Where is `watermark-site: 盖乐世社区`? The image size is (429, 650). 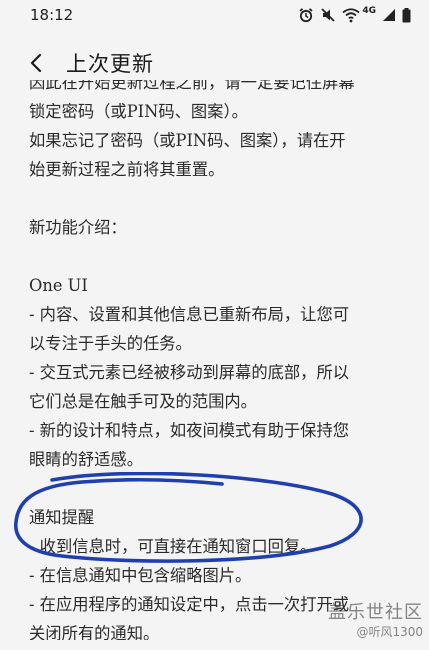
watermark-site: 盖乐世社区 is located at coordinates (375, 612).